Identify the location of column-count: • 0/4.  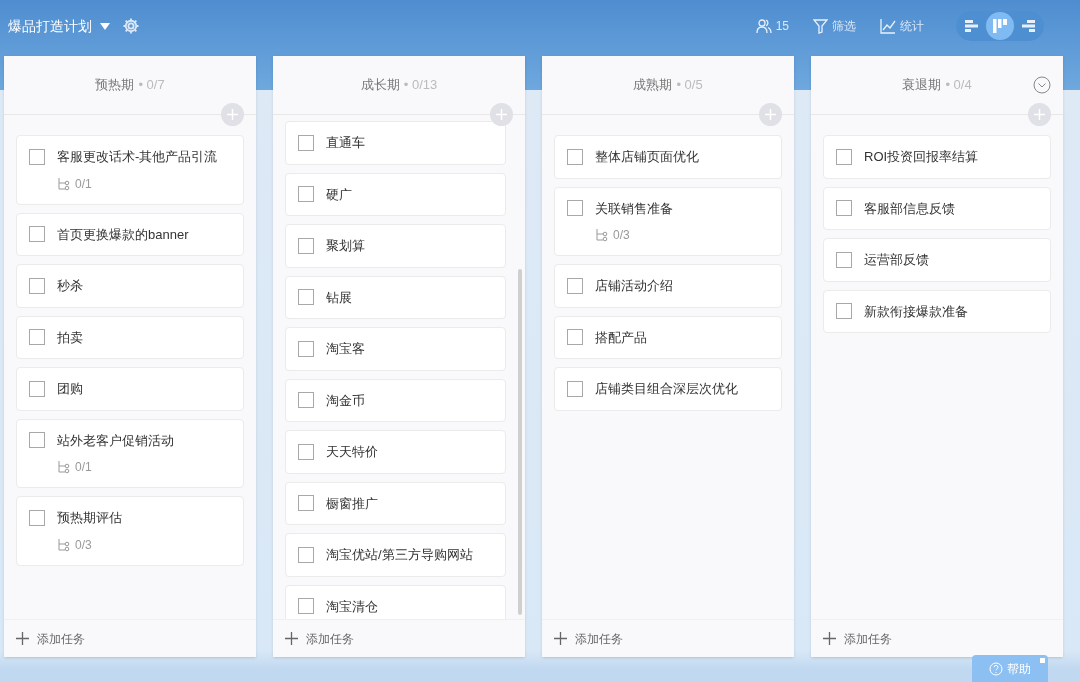
(958, 85).